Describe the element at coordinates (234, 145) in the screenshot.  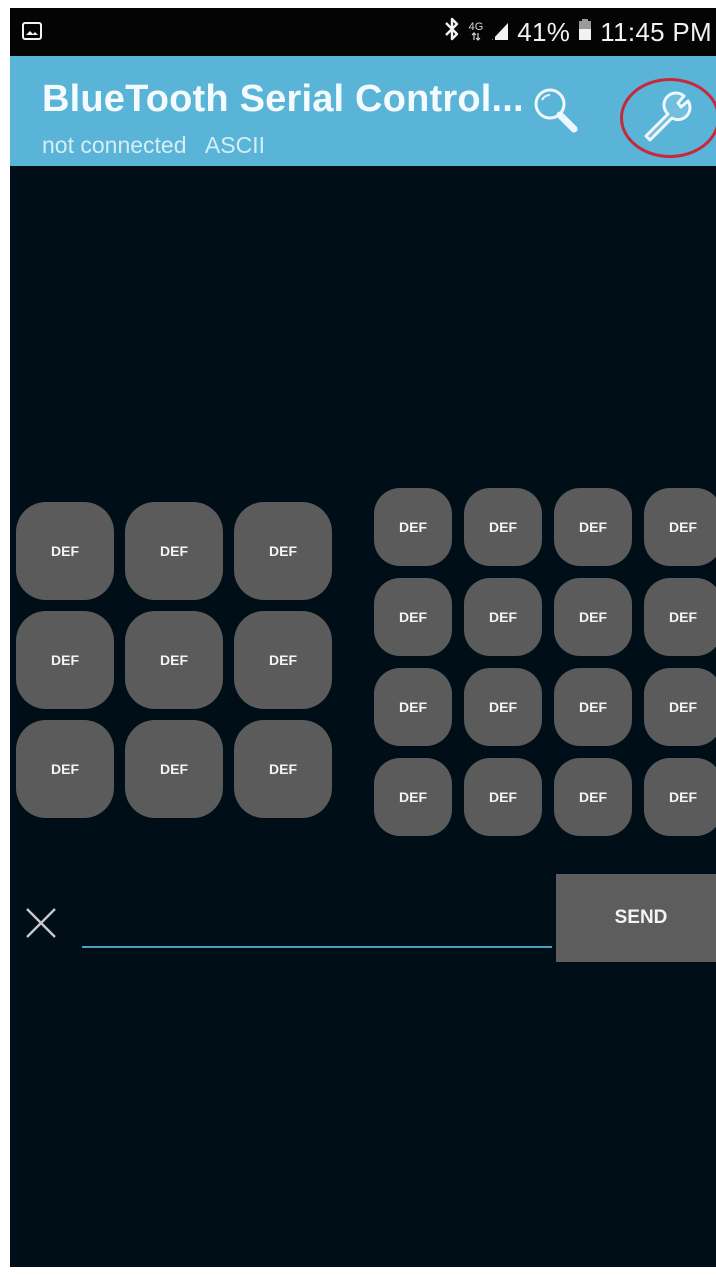
I see `mode-label: ASCII` at that location.